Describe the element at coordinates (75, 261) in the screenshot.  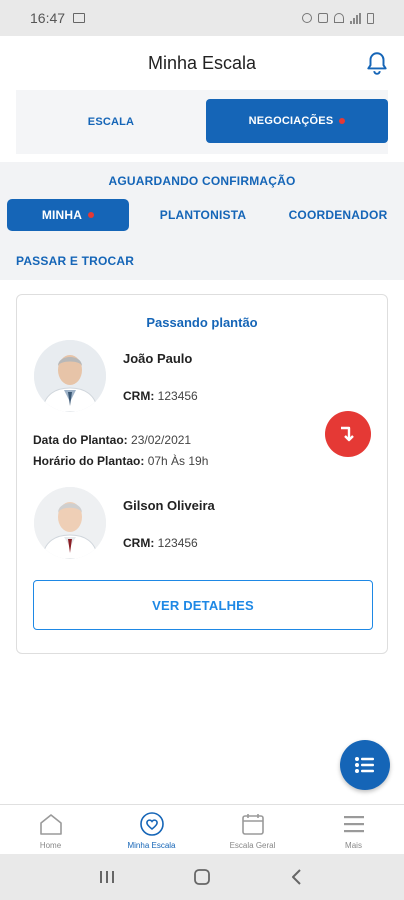
I see `section-passar-trocar: PASSAR E TROCAR` at that location.